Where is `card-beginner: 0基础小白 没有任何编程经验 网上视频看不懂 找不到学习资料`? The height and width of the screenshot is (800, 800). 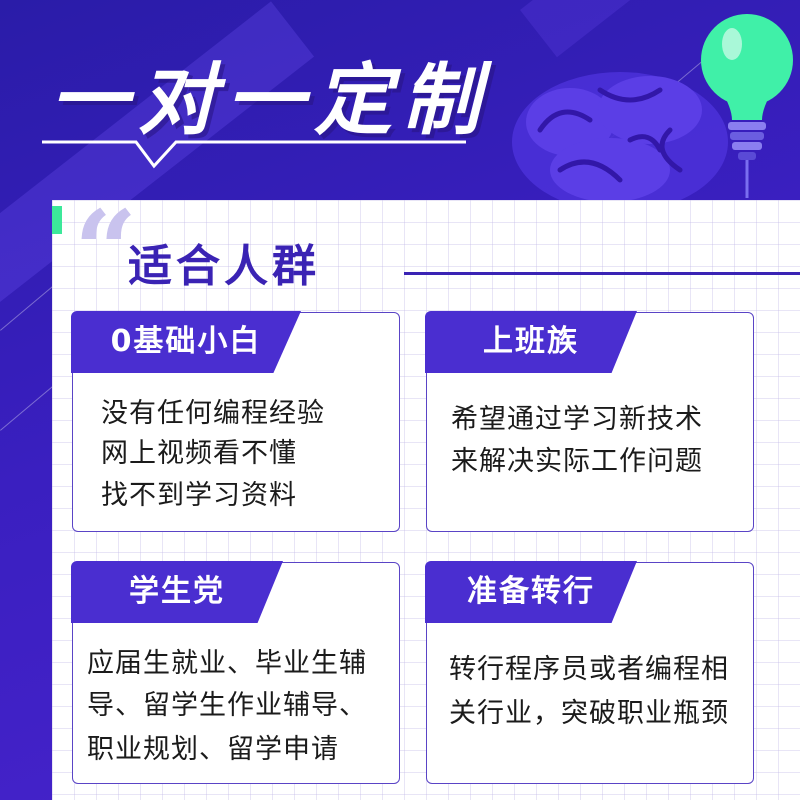 card-beginner: 0基础小白 没有任何编程经验 网上视频看不懂 找不到学习资料 is located at coordinates (235, 421).